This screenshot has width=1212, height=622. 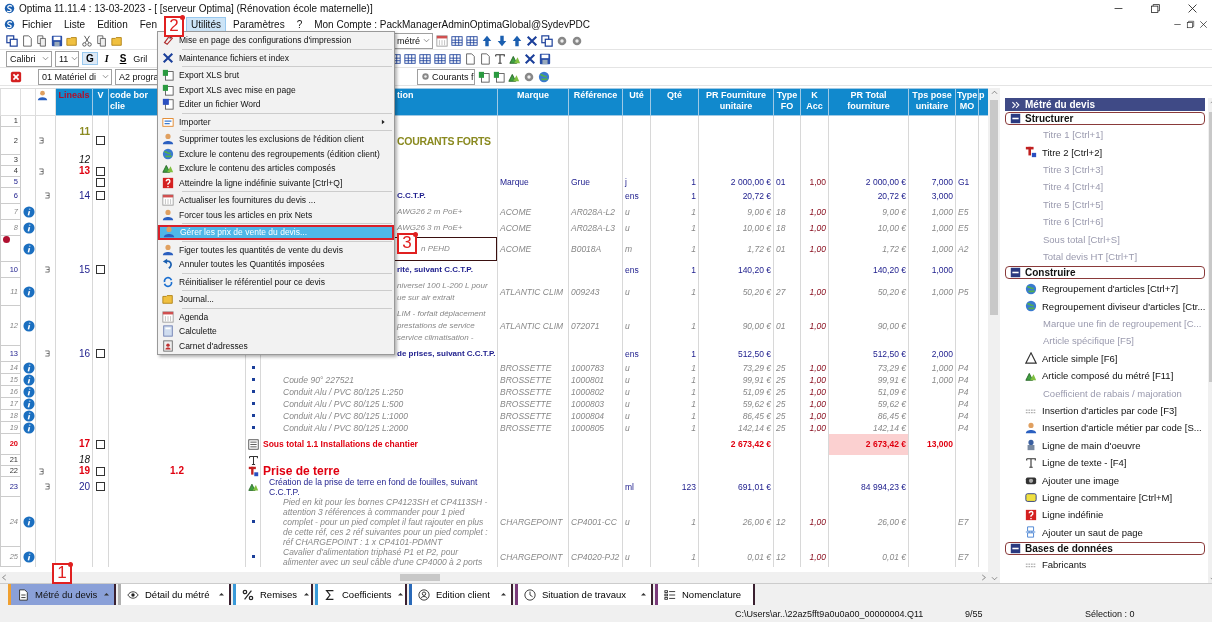 I want to click on menu-item: Liste, so click(x=75, y=24).